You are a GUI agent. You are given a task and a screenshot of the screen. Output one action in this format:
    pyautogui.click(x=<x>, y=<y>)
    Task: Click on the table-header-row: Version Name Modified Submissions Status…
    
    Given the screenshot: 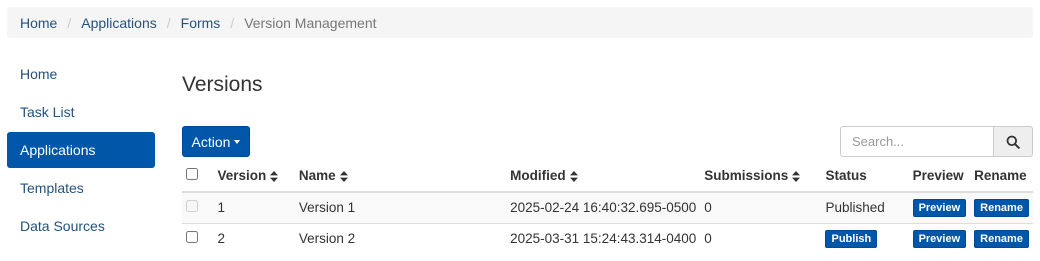 What is the action you would take?
    pyautogui.click(x=607, y=176)
    